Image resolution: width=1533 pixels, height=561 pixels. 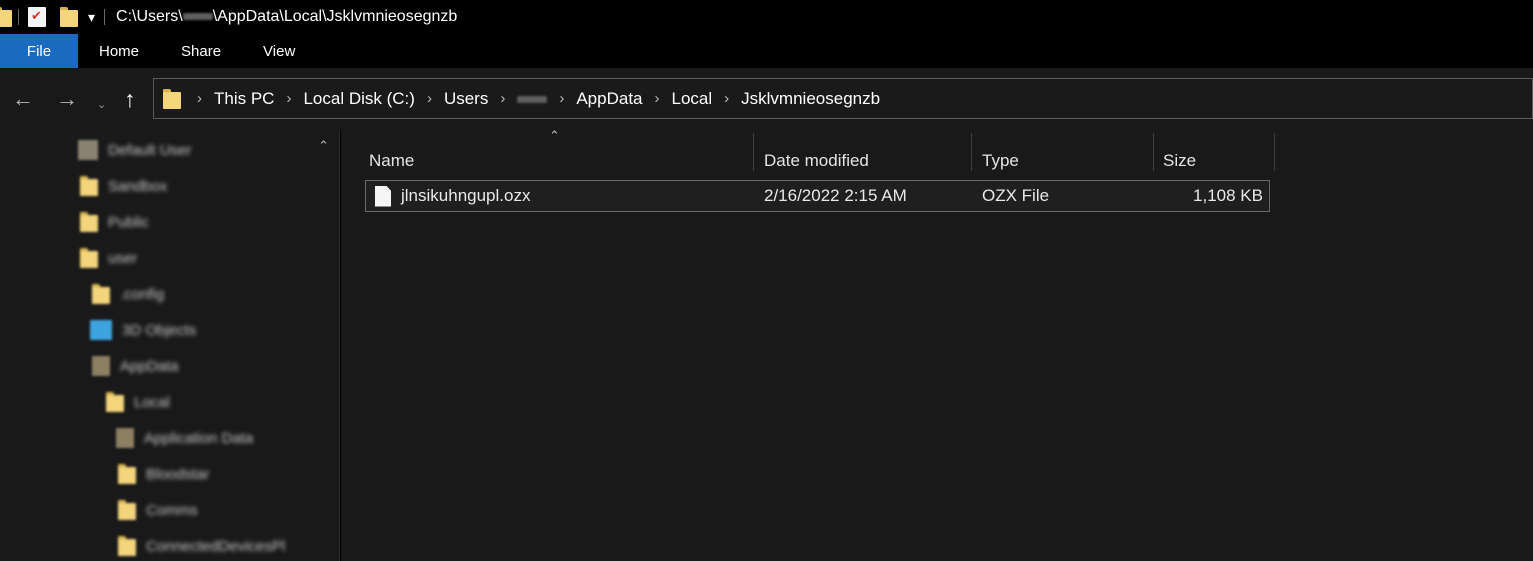 What do you see at coordinates (1067, 161) in the screenshot?
I see `column-header-type: Type` at bounding box center [1067, 161].